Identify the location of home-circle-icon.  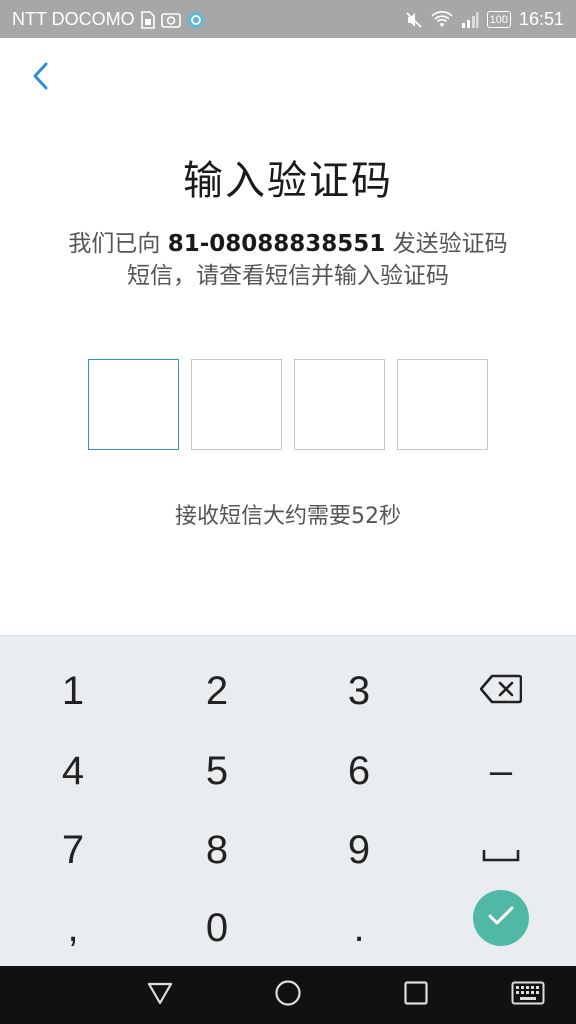
(288, 995).